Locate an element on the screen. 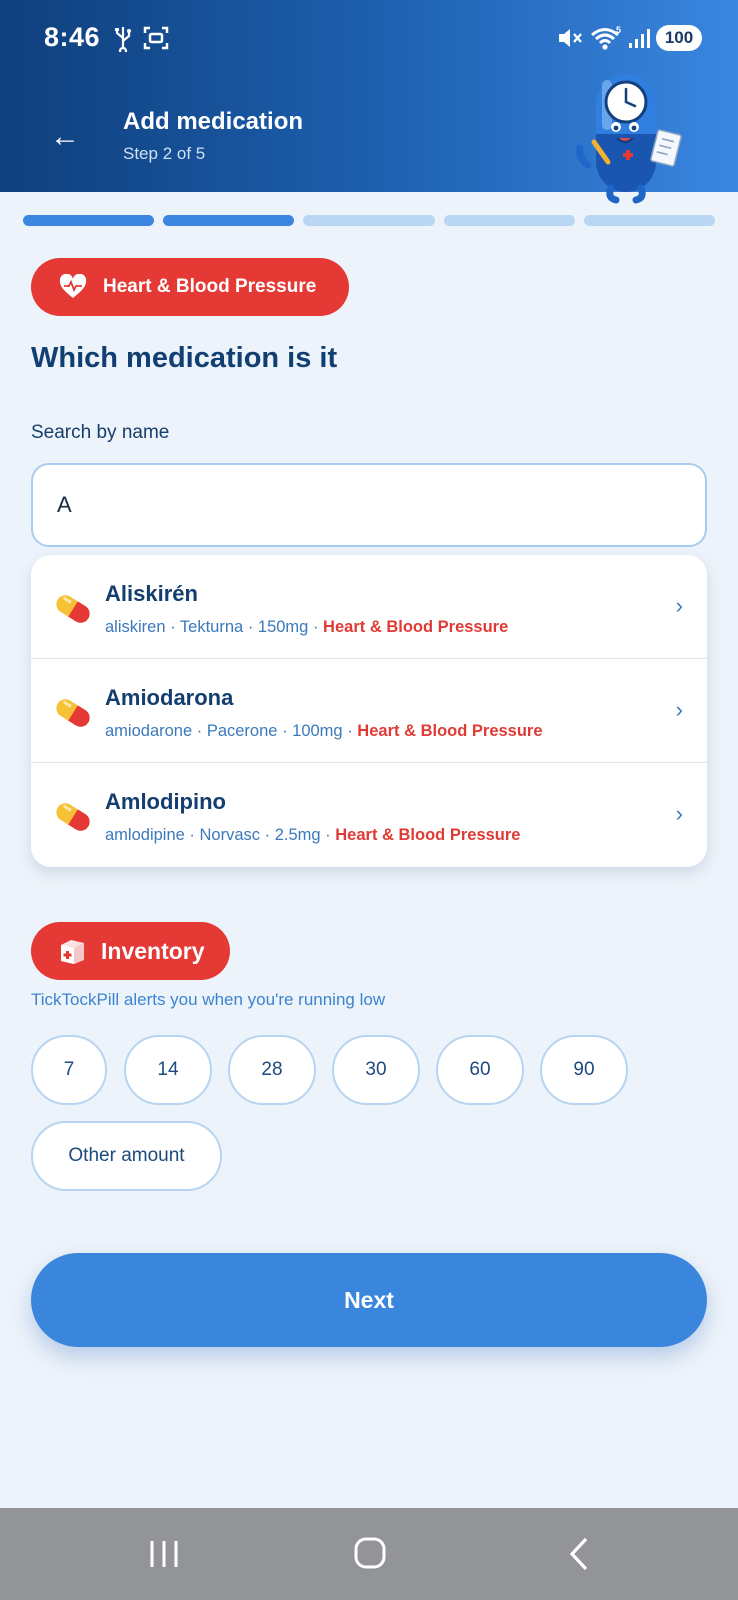  generic-name: aliskiren is located at coordinates (135, 627).